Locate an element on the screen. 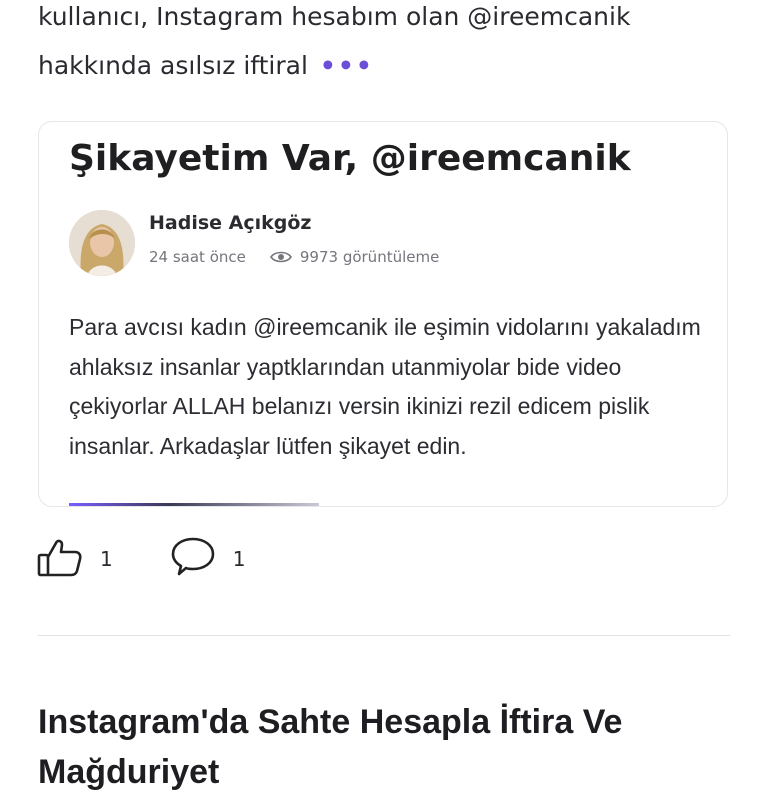 This screenshot has height=797, width=768. like-count: 1 is located at coordinates (106, 559).